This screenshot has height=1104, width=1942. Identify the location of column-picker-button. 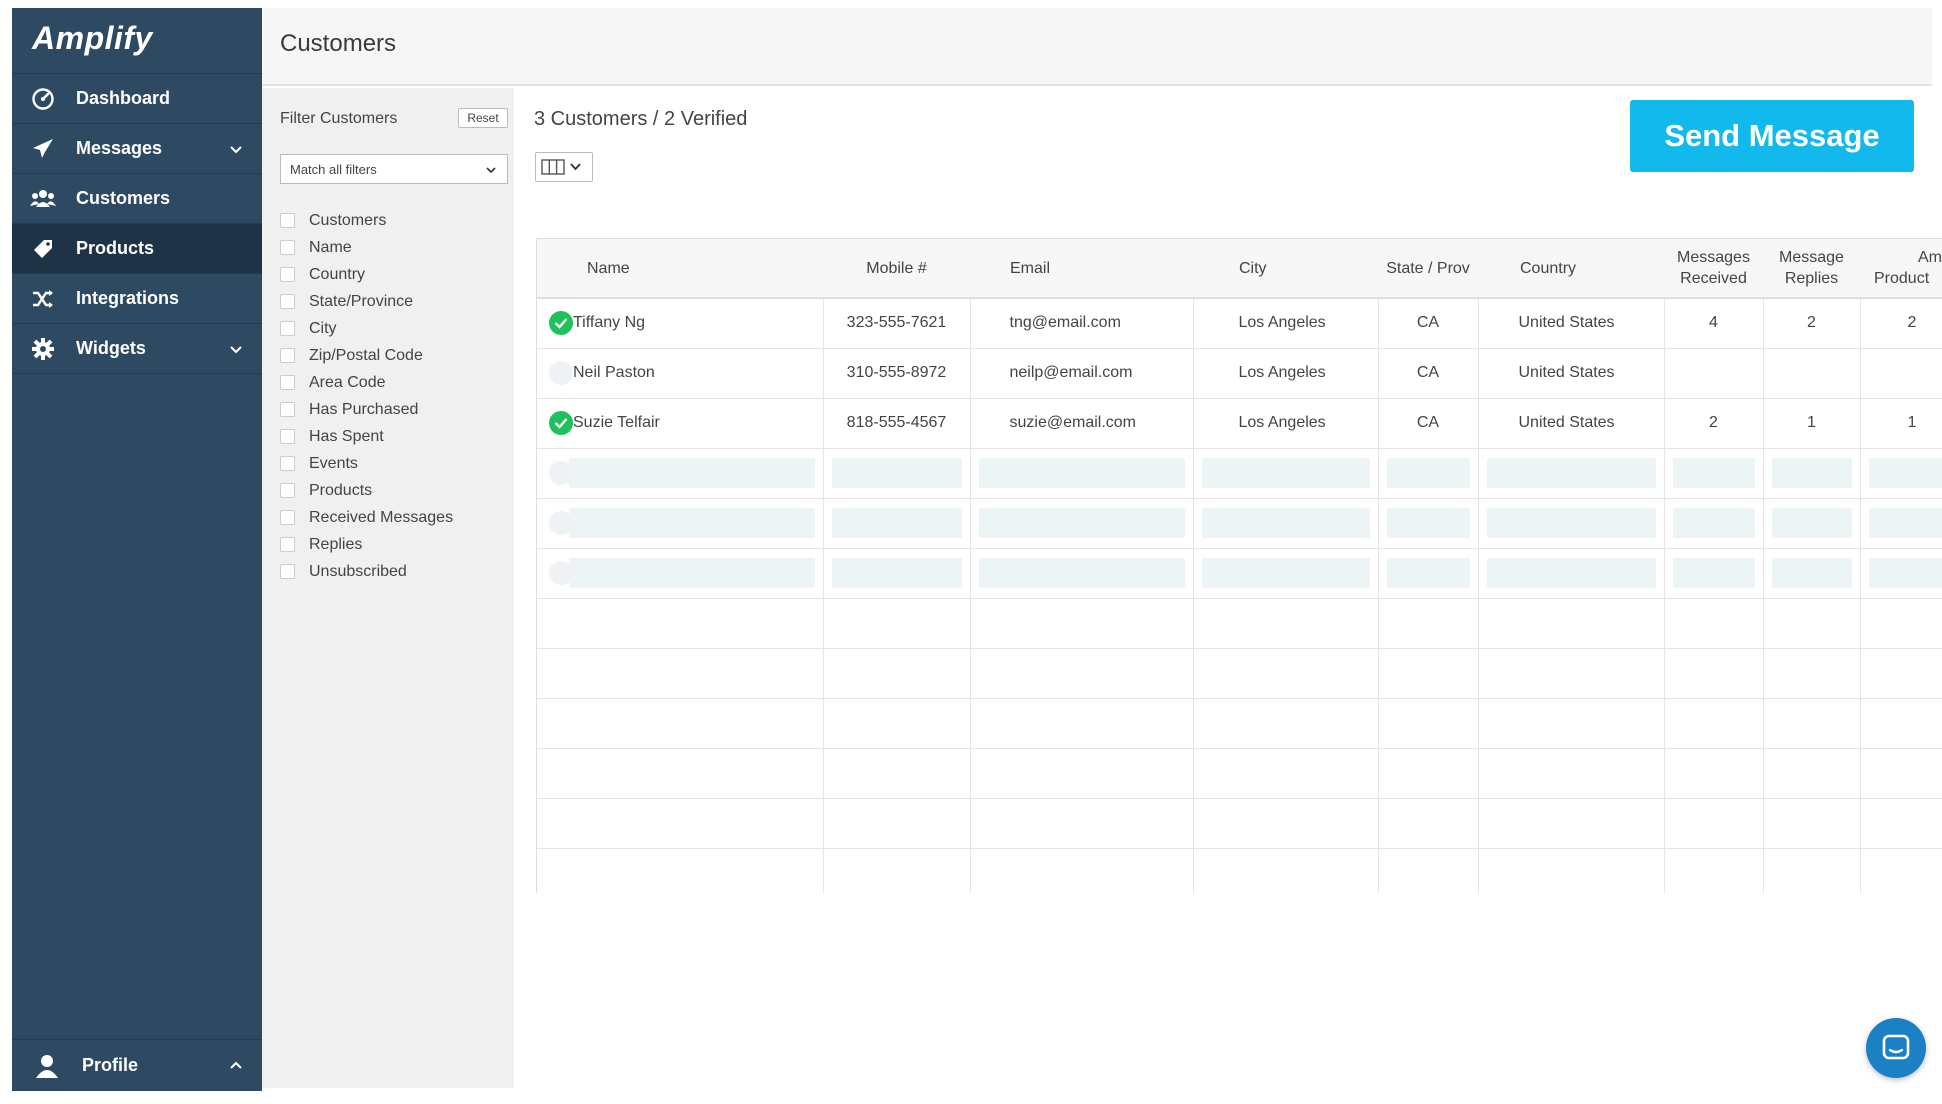
(564, 167).